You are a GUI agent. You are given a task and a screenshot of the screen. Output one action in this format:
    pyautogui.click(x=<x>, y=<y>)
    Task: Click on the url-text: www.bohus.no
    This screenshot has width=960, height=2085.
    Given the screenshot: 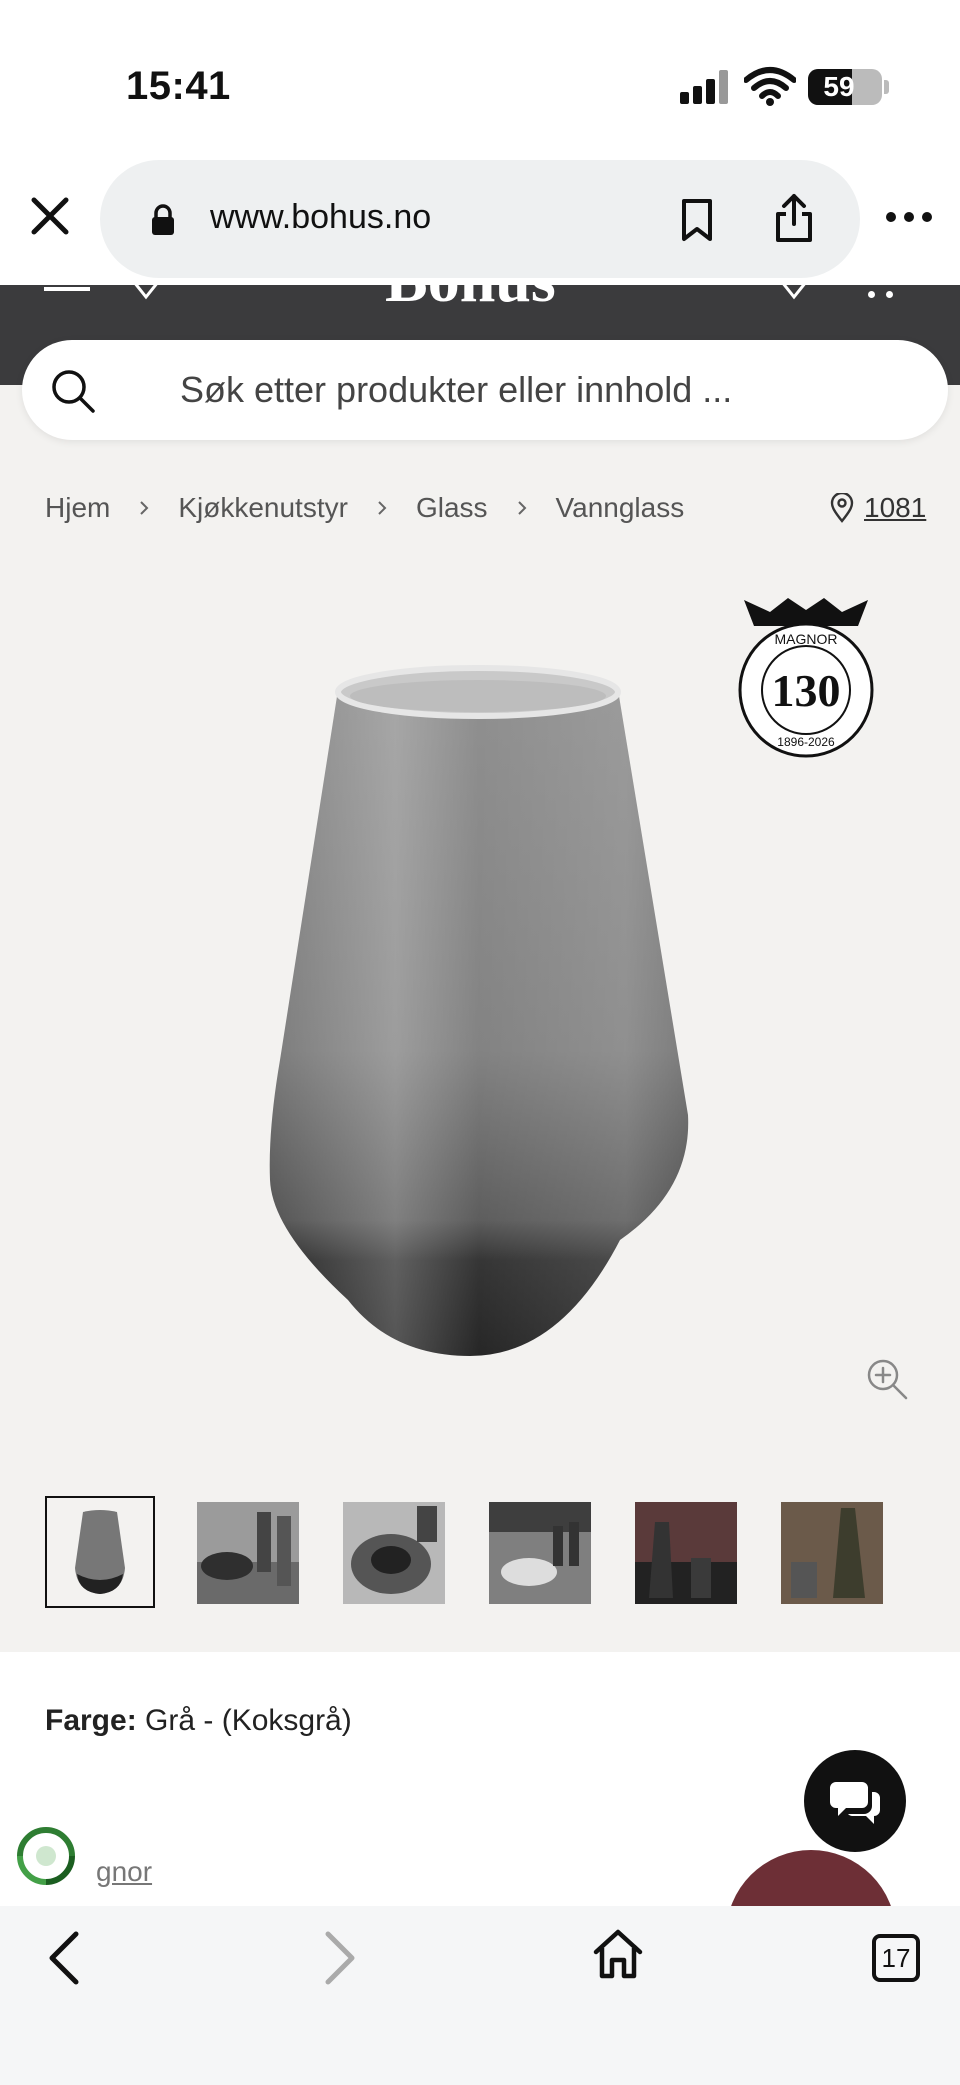 What is the action you would take?
    pyautogui.click(x=321, y=217)
    